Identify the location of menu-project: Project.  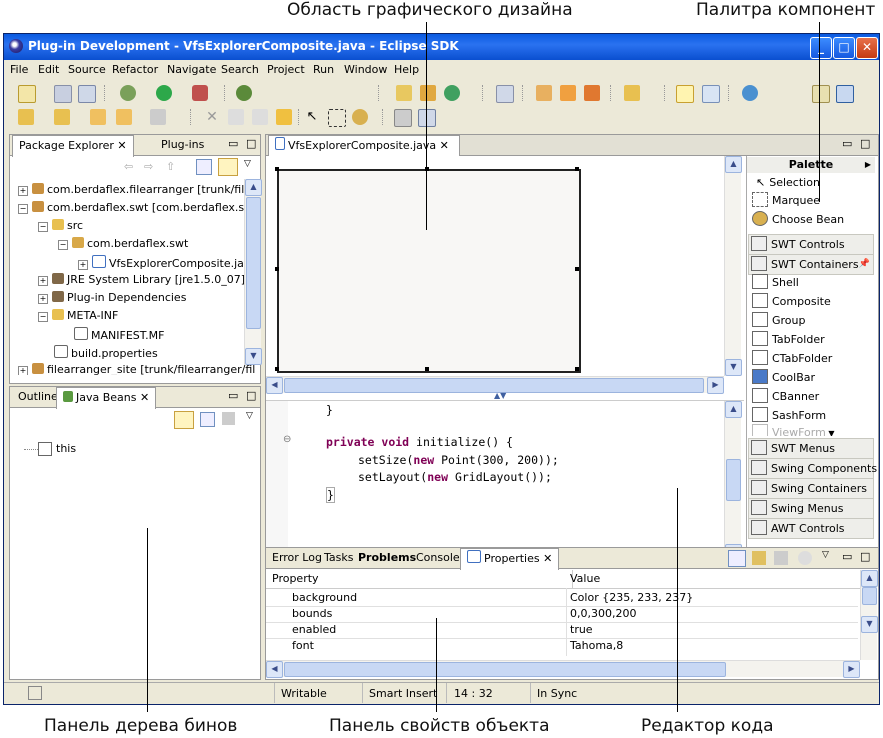
(286, 69).